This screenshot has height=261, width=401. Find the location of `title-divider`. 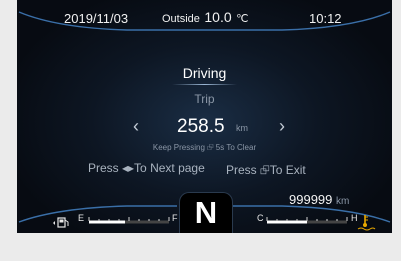

title-divider is located at coordinates (204, 84).